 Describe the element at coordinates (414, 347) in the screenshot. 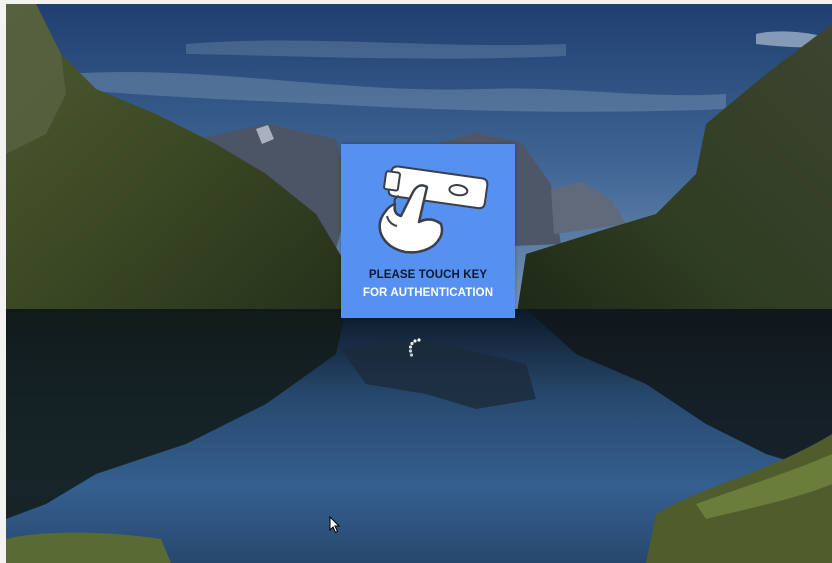

I see `loading-spinner-icon` at that location.